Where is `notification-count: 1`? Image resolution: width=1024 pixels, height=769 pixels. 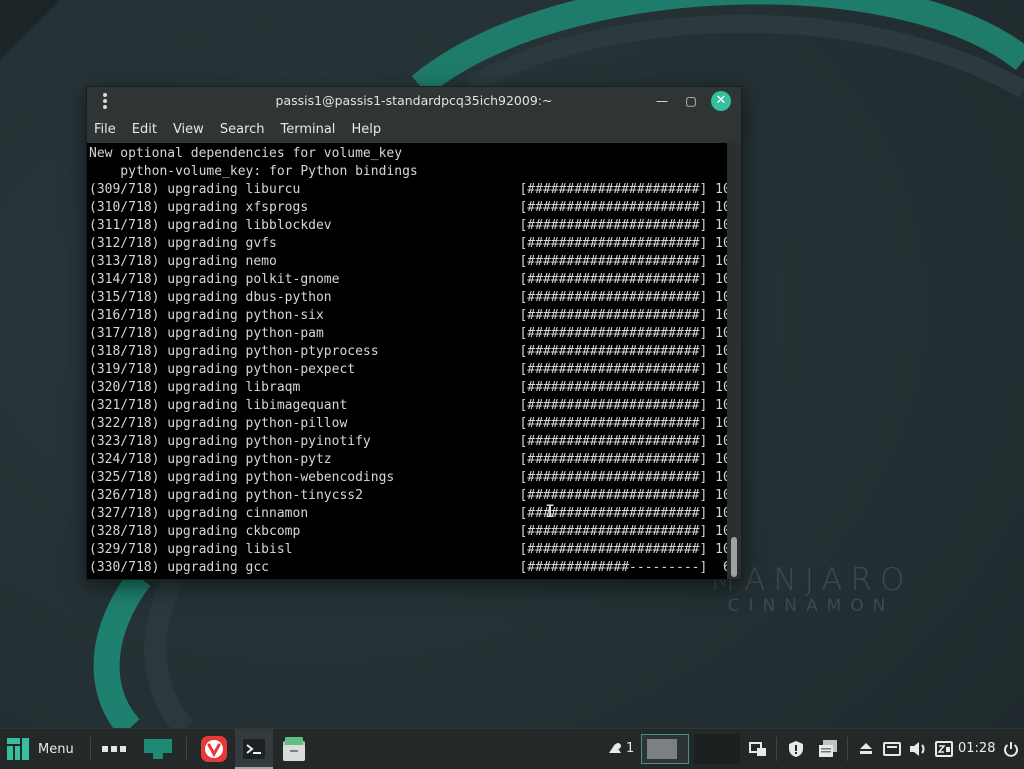
notification-count: 1 is located at coordinates (630, 748).